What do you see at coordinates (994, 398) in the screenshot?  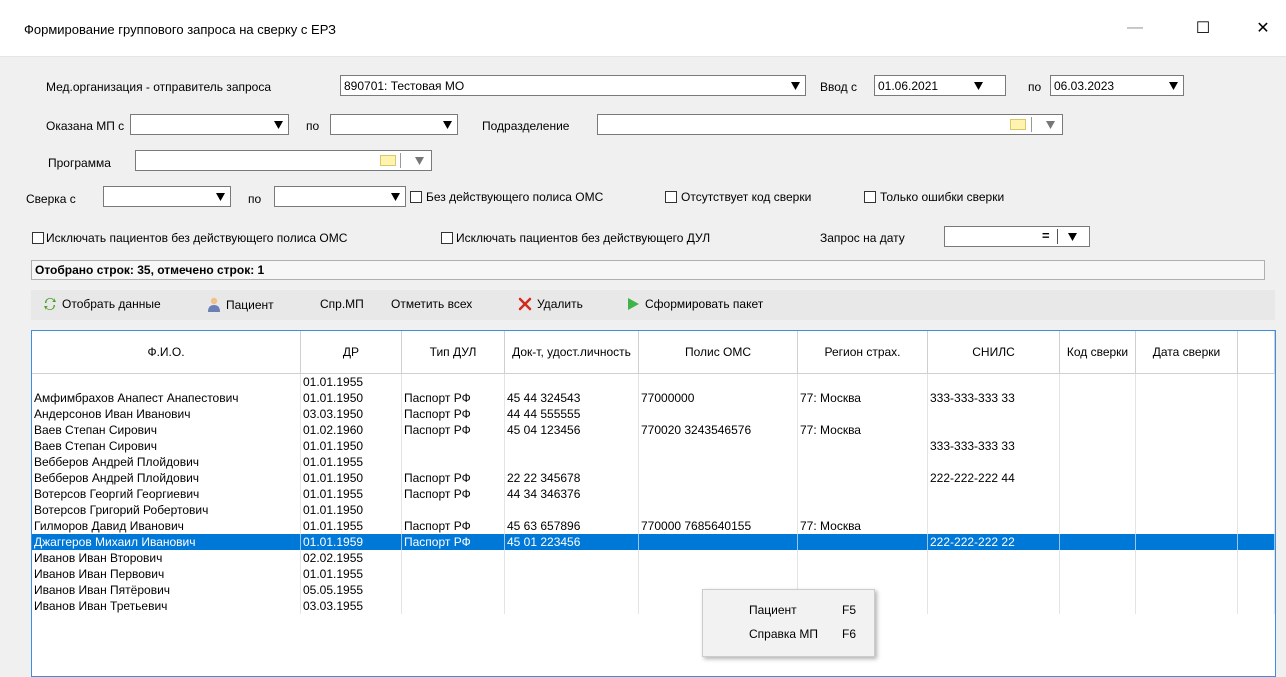 I see `cell-snils: 333-333-333 33` at bounding box center [994, 398].